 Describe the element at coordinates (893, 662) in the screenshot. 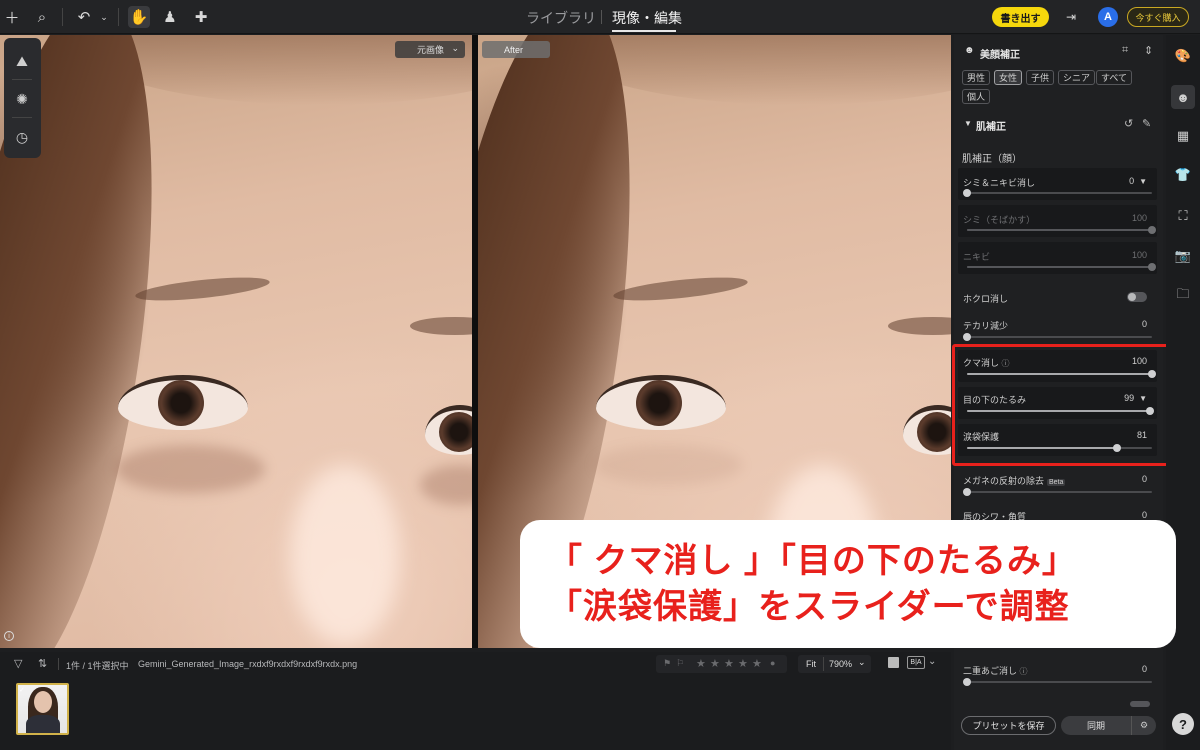

I see `single-view-icon` at that location.